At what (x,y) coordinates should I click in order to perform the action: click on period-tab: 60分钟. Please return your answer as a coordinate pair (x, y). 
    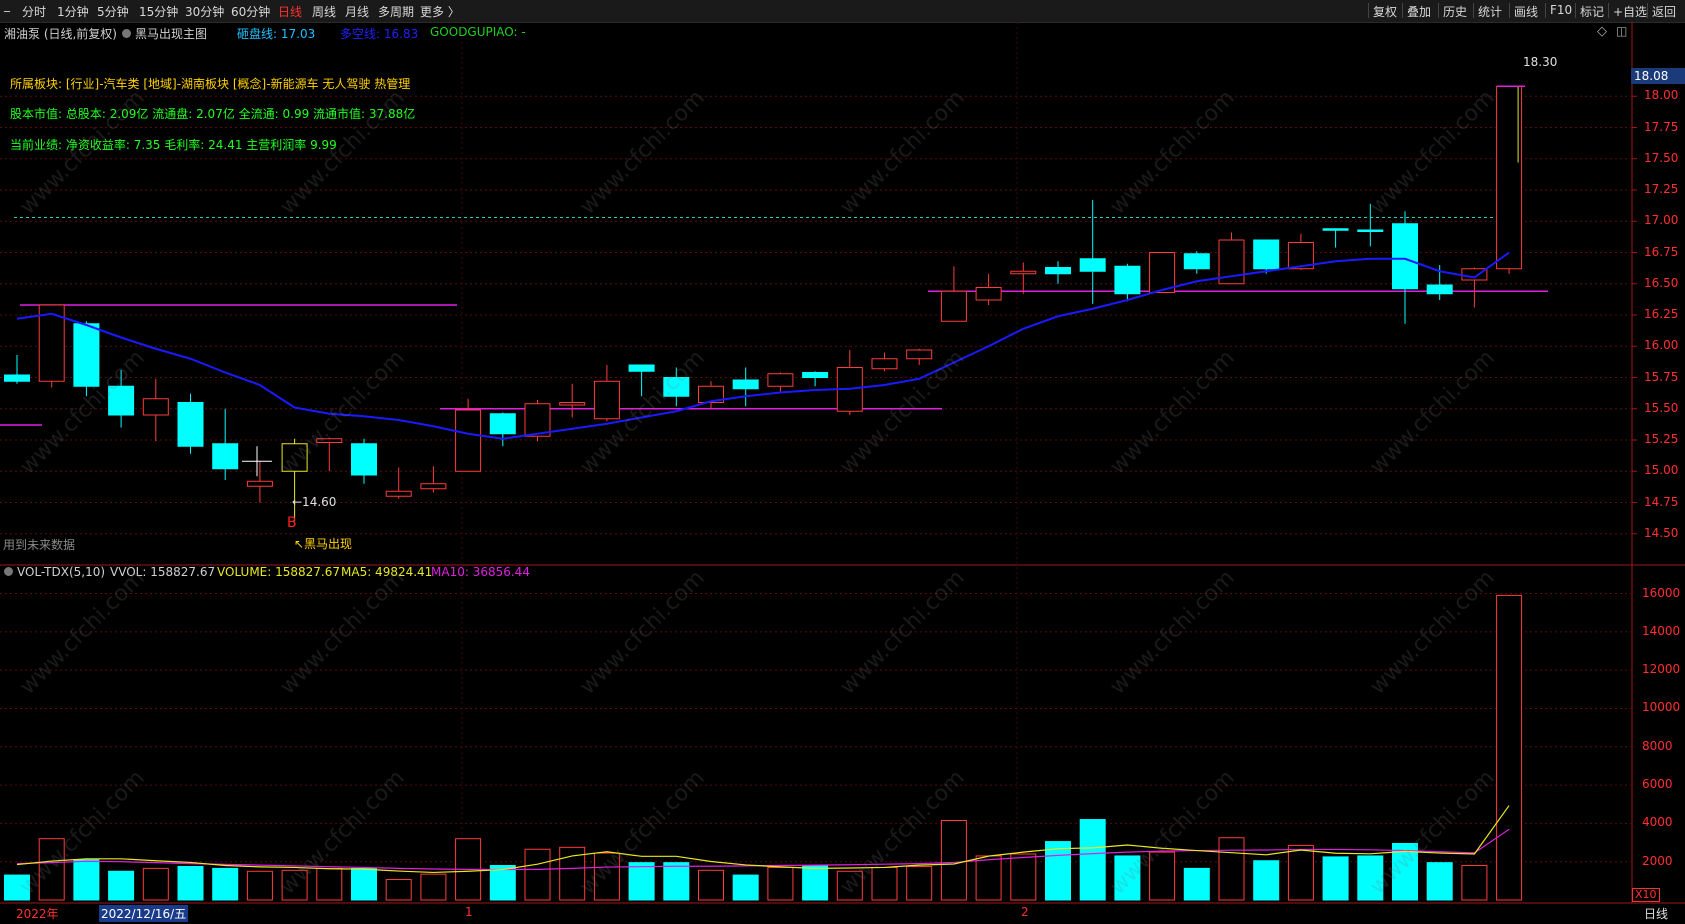
    Looking at the image, I should click on (250, 11).